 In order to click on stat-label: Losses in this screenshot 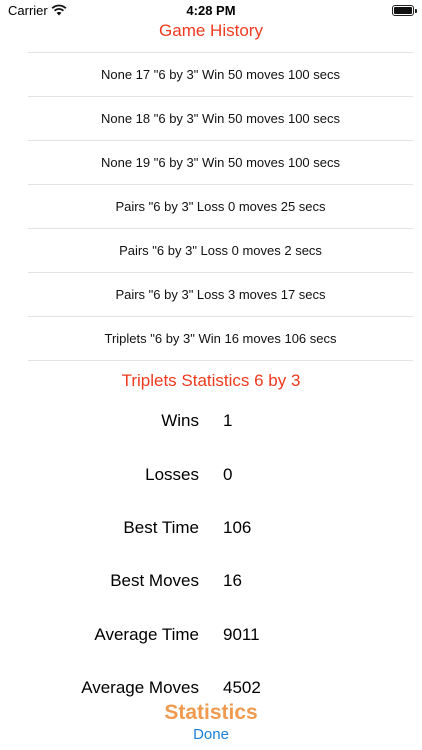, I will do `click(172, 474)`.